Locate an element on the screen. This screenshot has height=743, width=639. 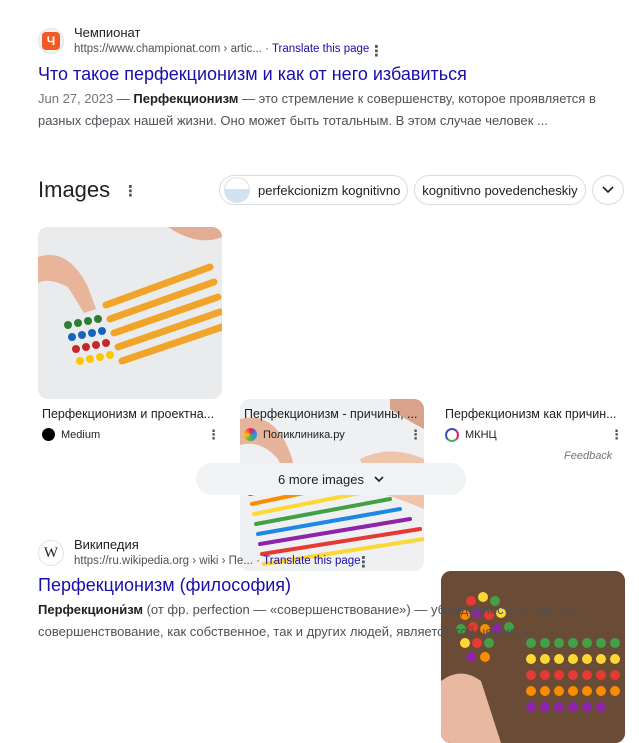
championat-logo-letter: Ч is located at coordinates (51, 41).